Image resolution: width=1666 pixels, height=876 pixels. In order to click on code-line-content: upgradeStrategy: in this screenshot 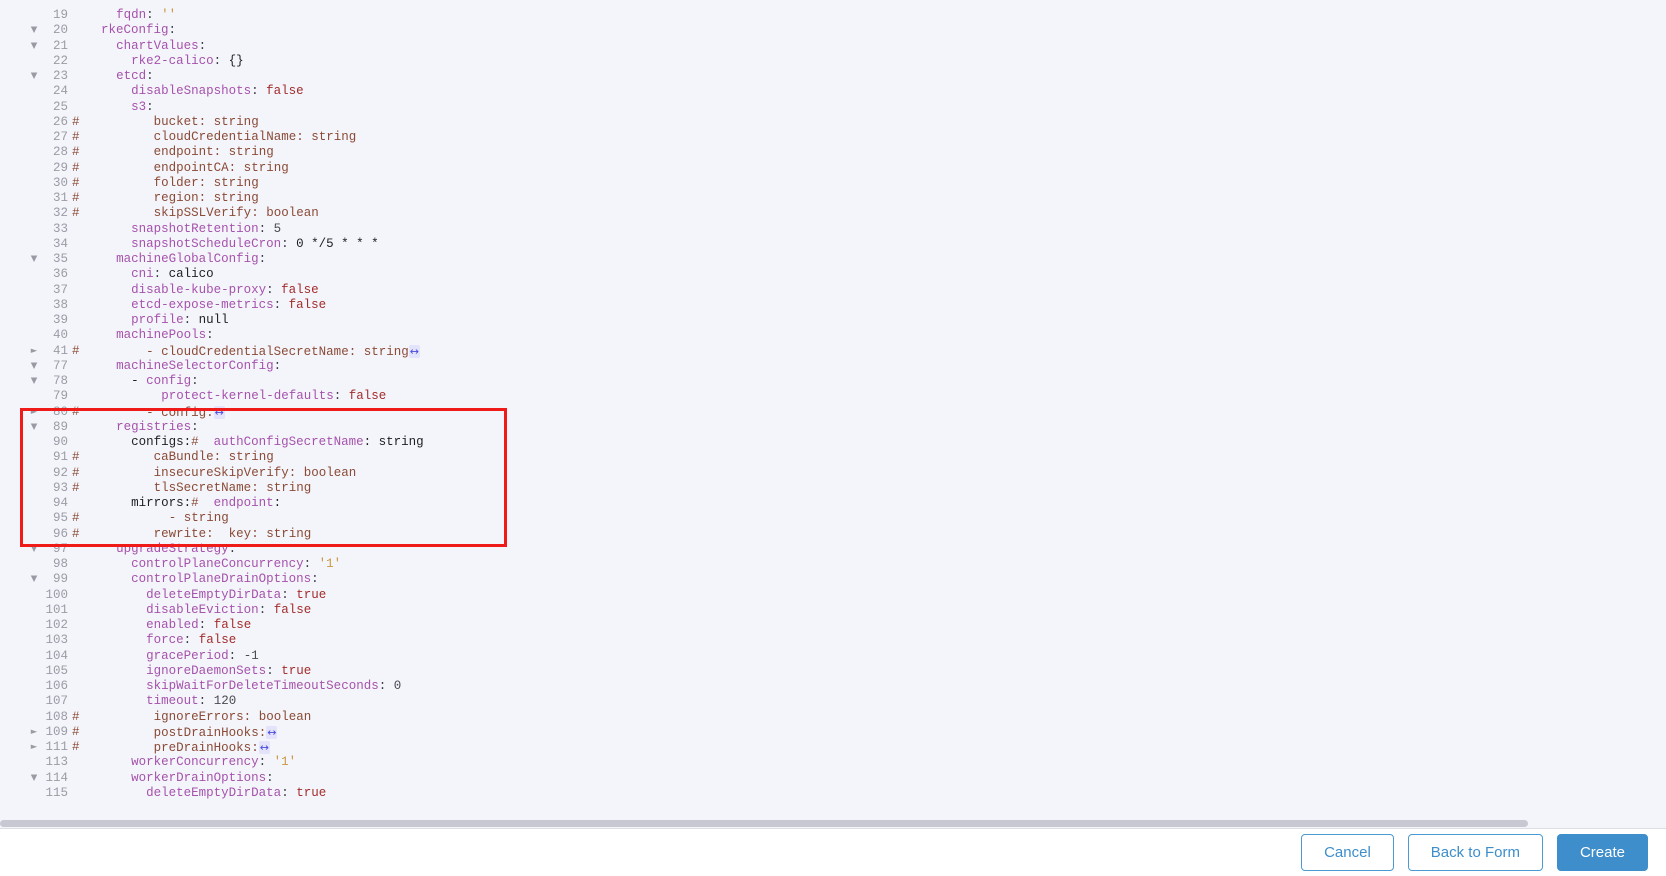, I will do `click(176, 549)`.